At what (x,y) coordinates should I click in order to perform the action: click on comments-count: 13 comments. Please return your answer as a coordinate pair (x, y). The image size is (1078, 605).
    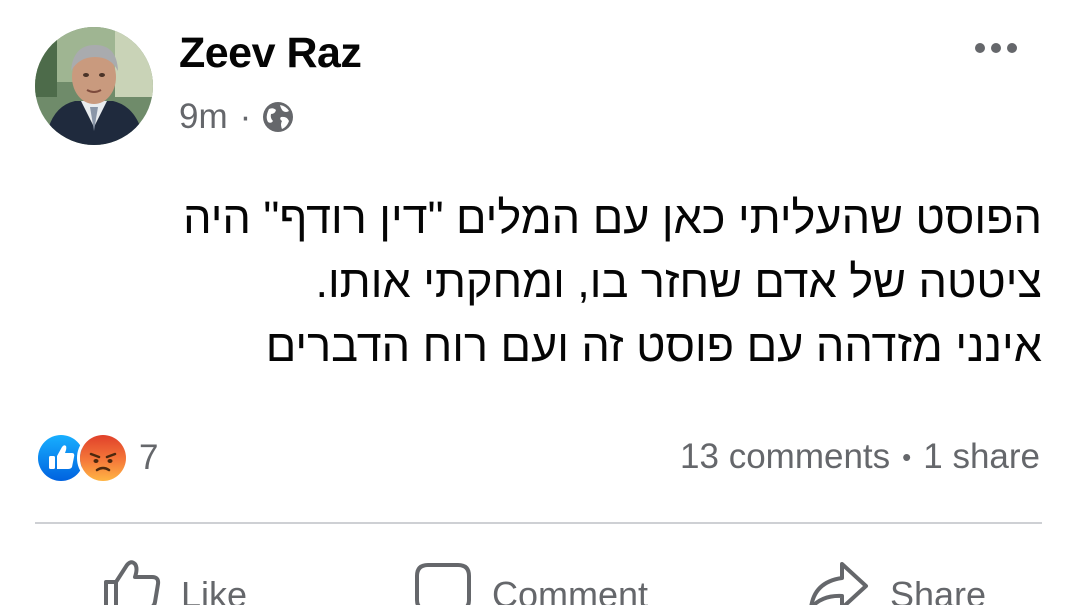
    Looking at the image, I should click on (785, 457).